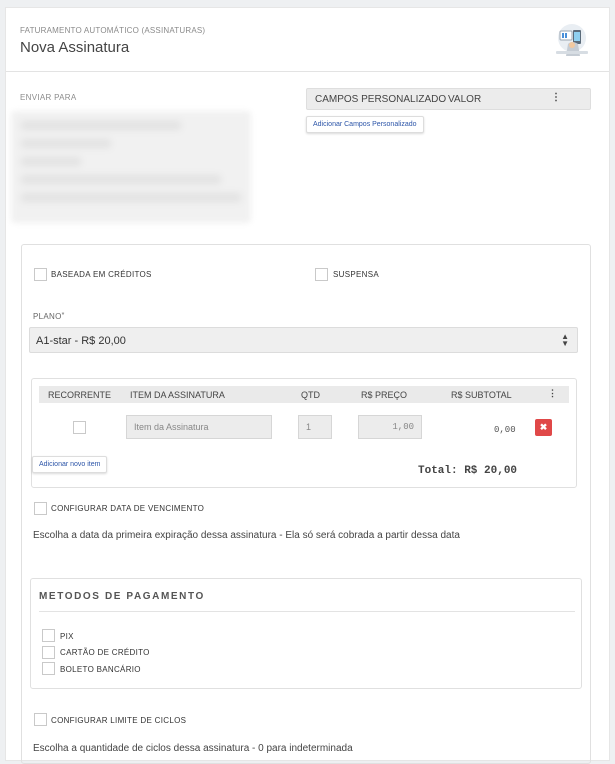  I want to click on custom-fields-header: CAMPOS PERSONALIZADO VALOR ⋮, so click(448, 99).